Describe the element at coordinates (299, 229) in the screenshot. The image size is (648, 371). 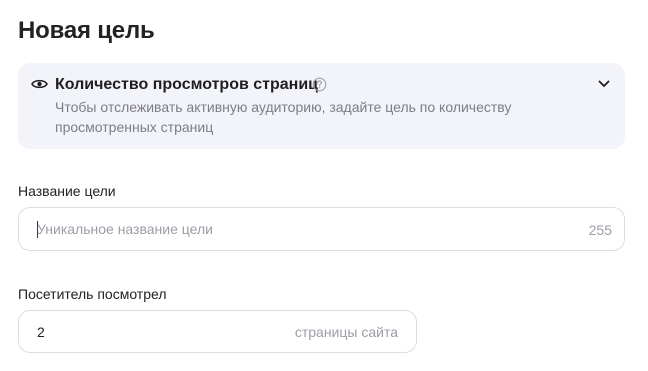
I see `goal-name-input` at that location.